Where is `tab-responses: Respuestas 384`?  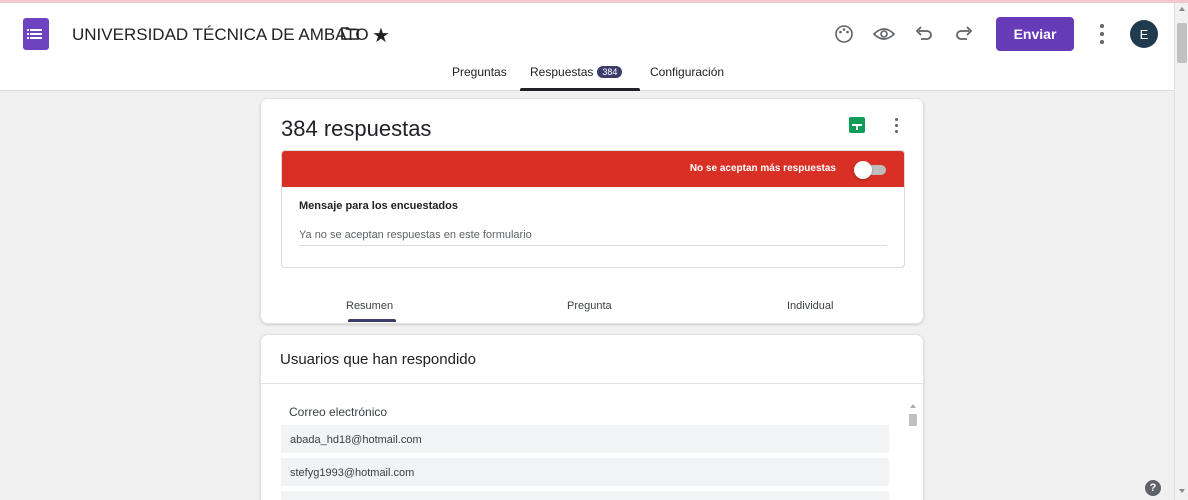
tab-responses: Respuestas 384 is located at coordinates (576, 72).